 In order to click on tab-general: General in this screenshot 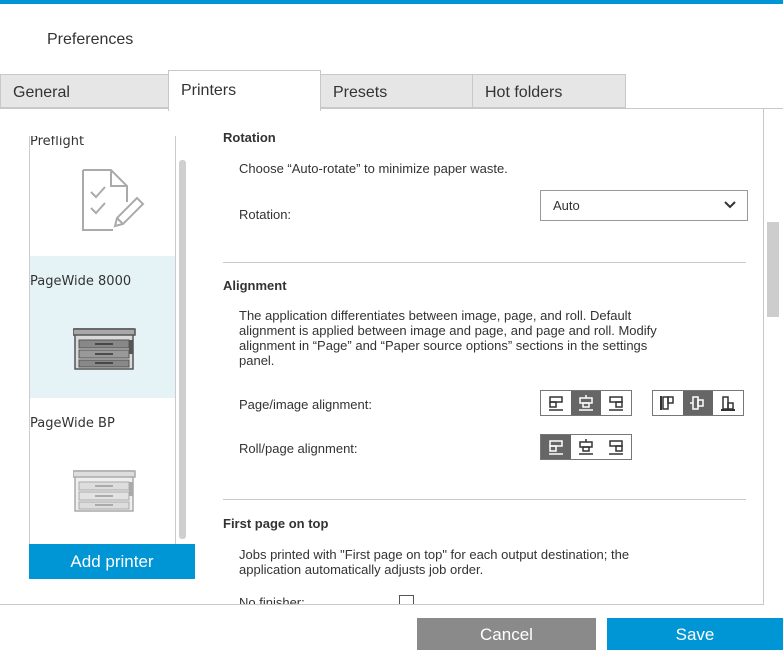, I will do `click(84, 91)`.